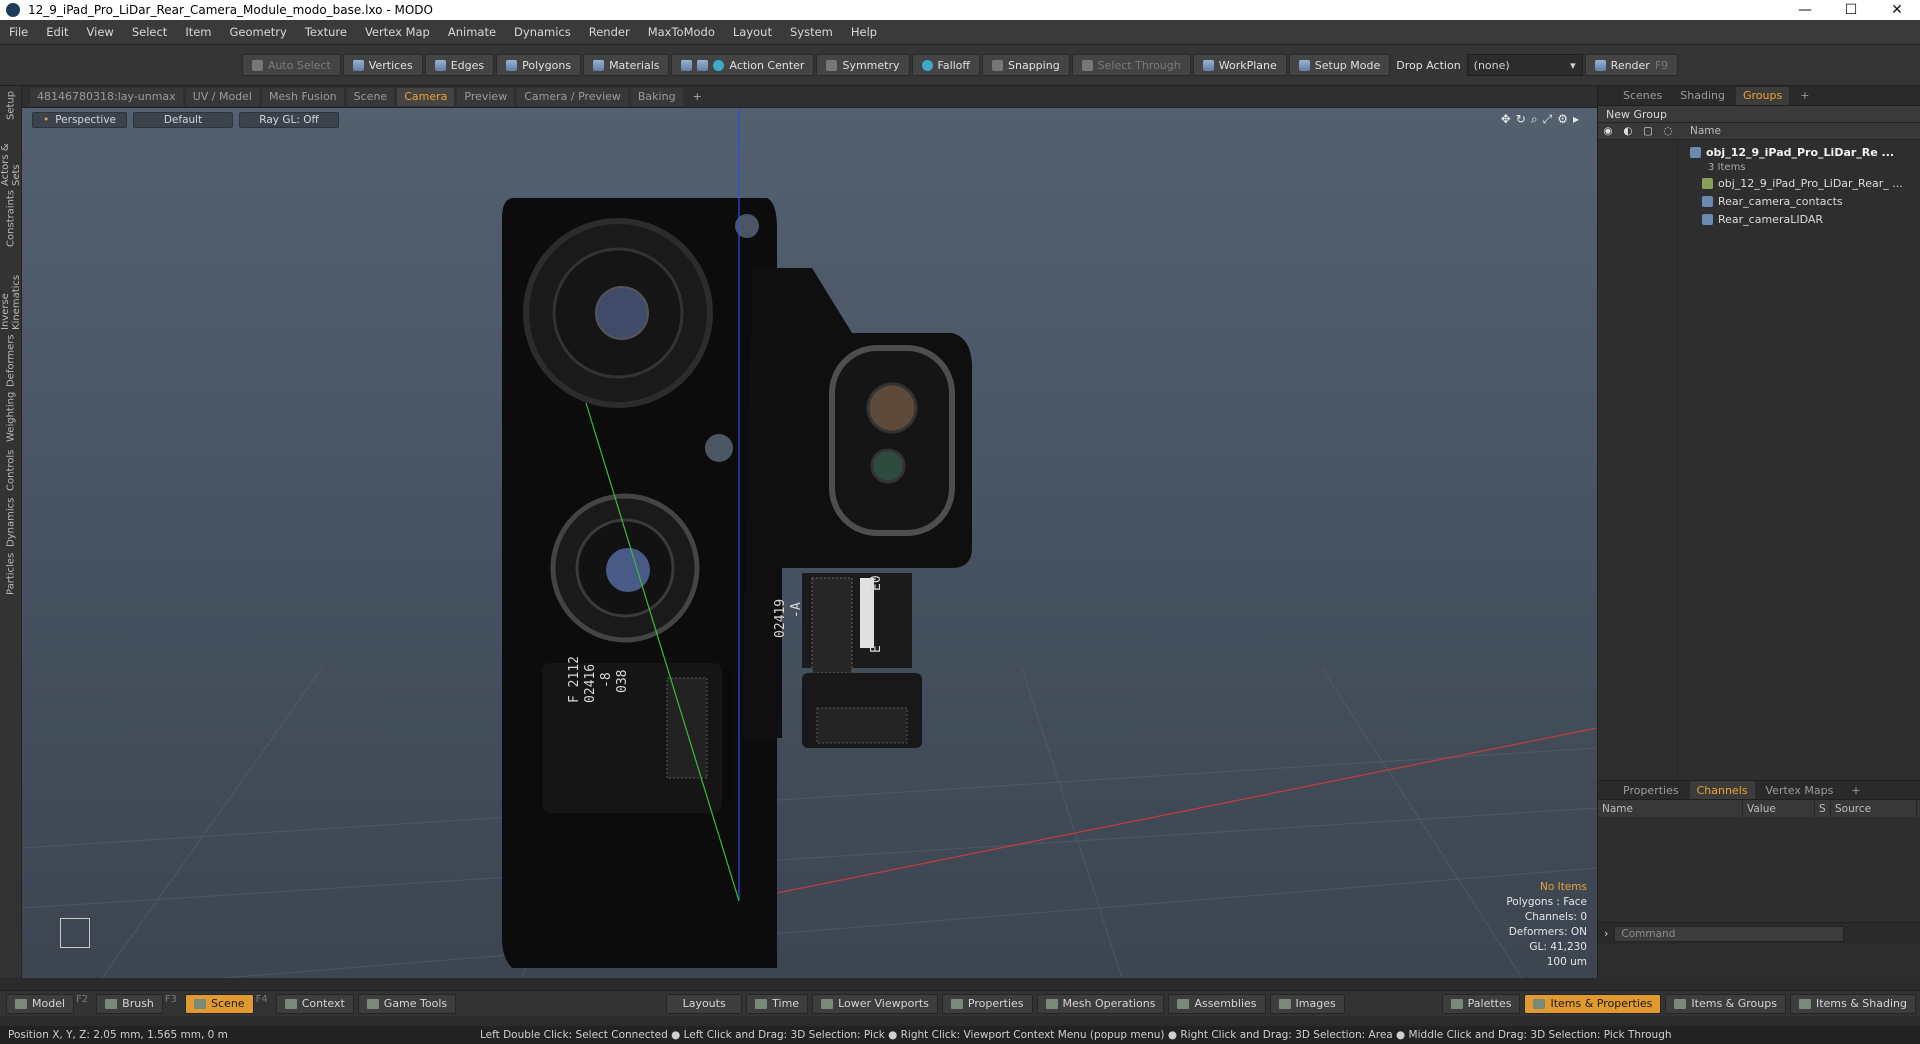  What do you see at coordinates (1851, 10) in the screenshot?
I see `maximize-button: ☐` at bounding box center [1851, 10].